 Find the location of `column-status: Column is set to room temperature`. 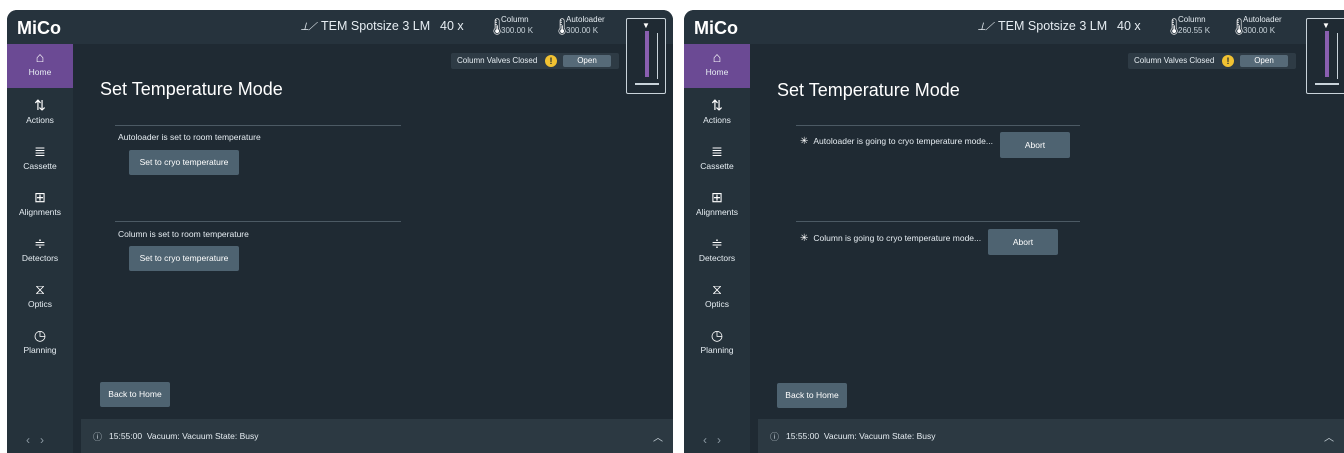

column-status: Column is set to room temperature is located at coordinates (183, 234).